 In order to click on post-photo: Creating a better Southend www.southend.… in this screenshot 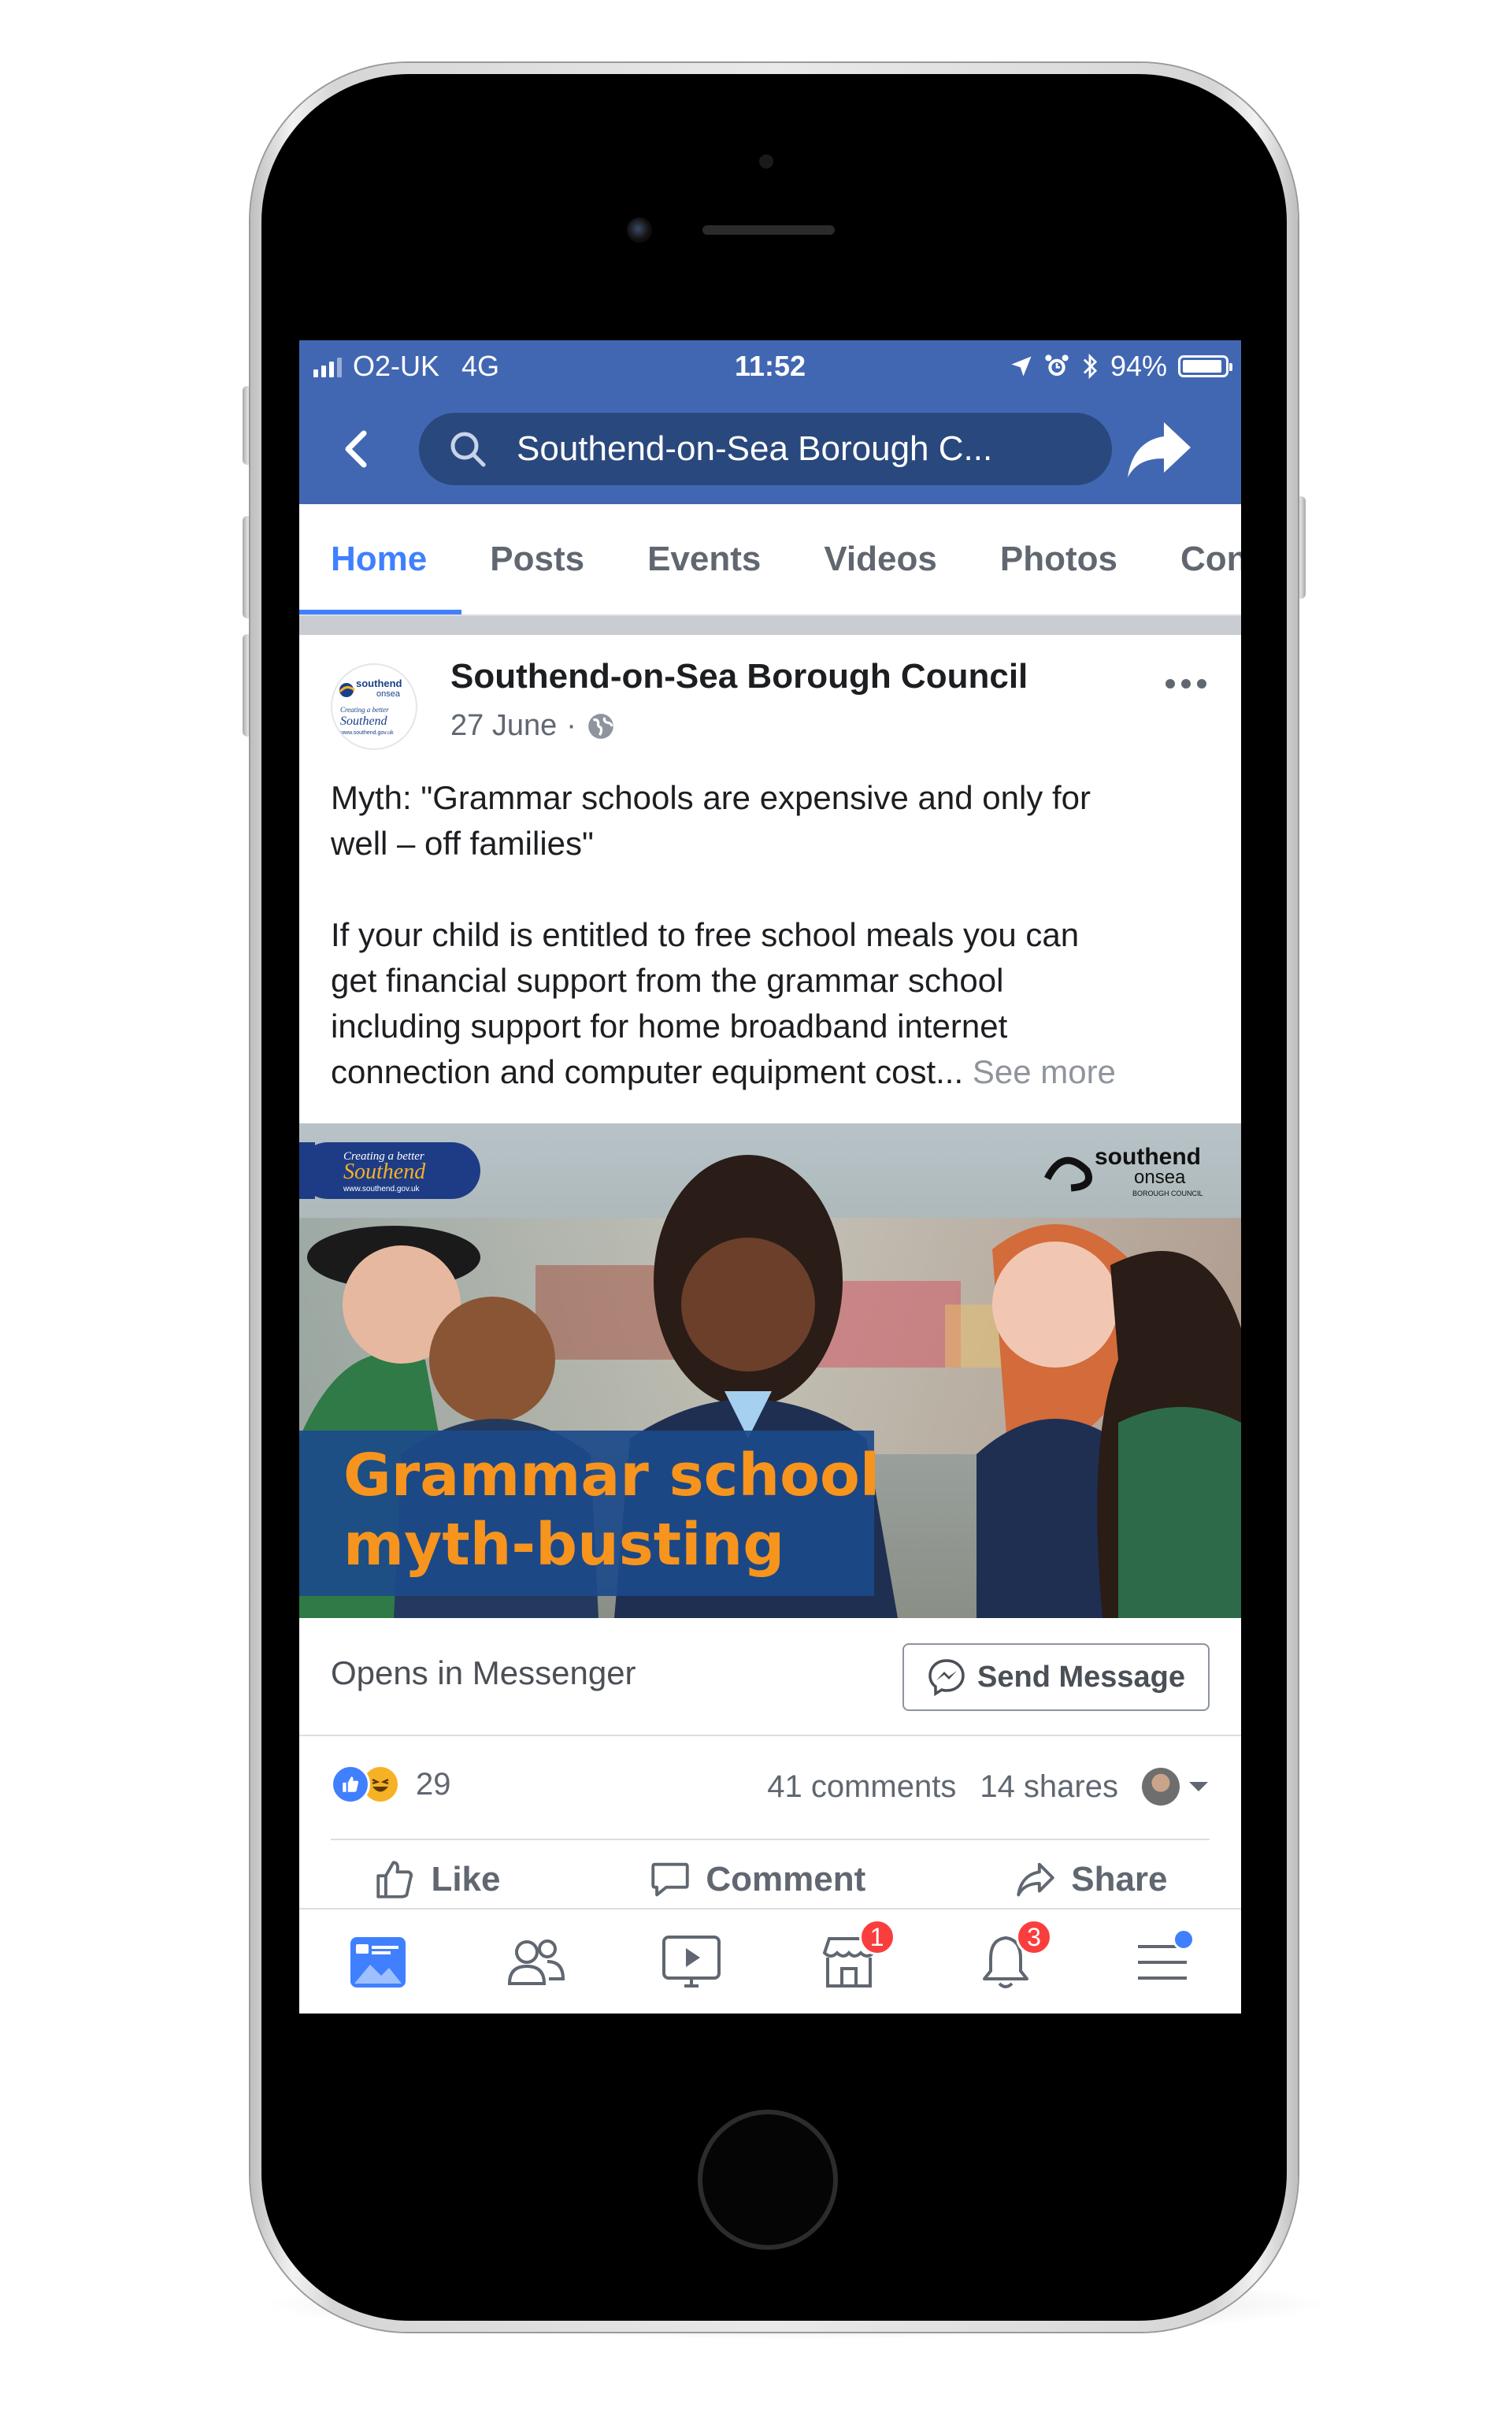, I will do `click(770, 1370)`.